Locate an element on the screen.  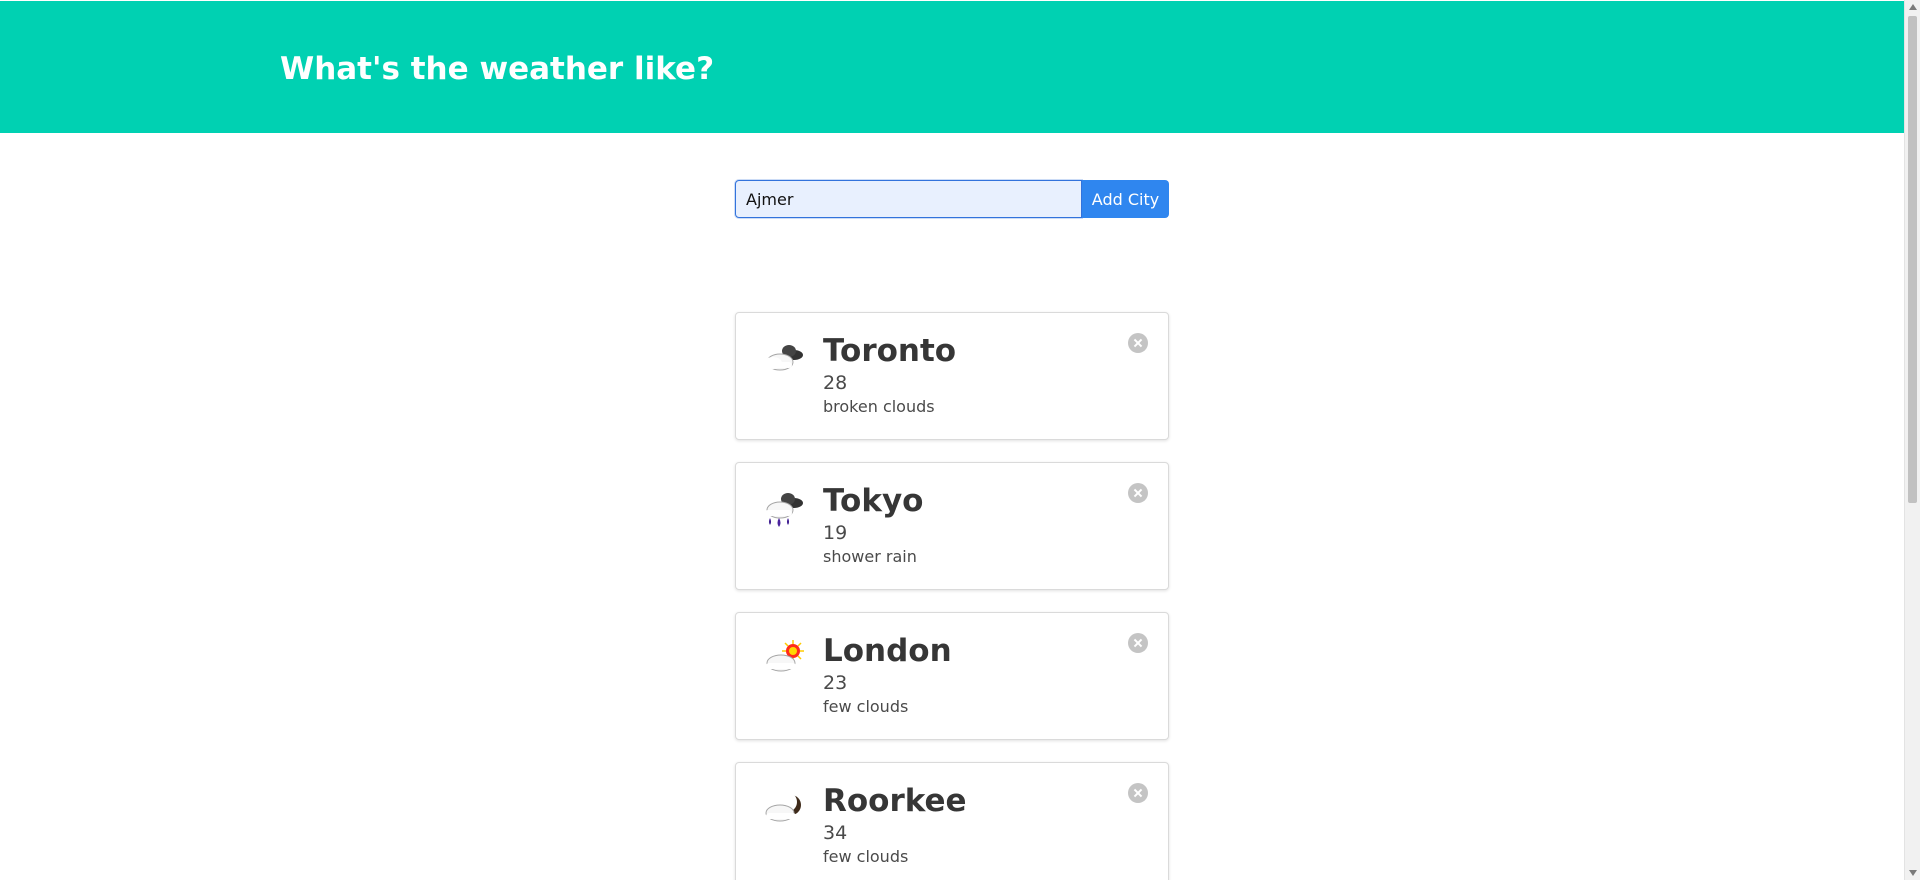
city-card: Toronto 28 broken clouds is located at coordinates (952, 376).